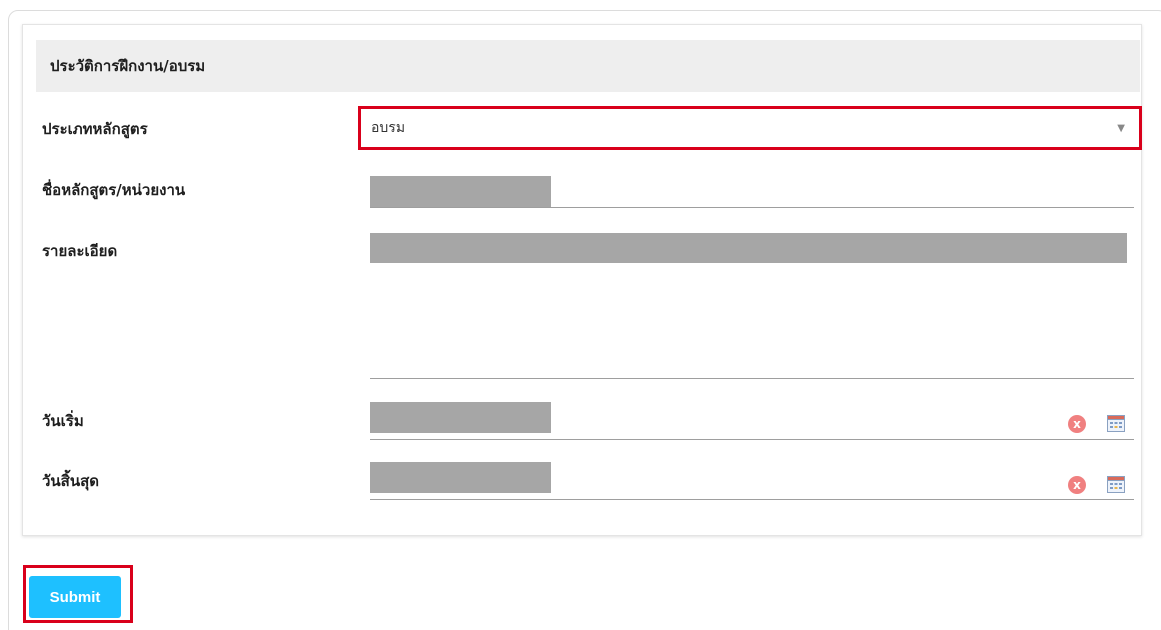 The width and height of the screenshot is (1161, 630). What do you see at coordinates (752, 378) in the screenshot?
I see `details-underline` at bounding box center [752, 378].